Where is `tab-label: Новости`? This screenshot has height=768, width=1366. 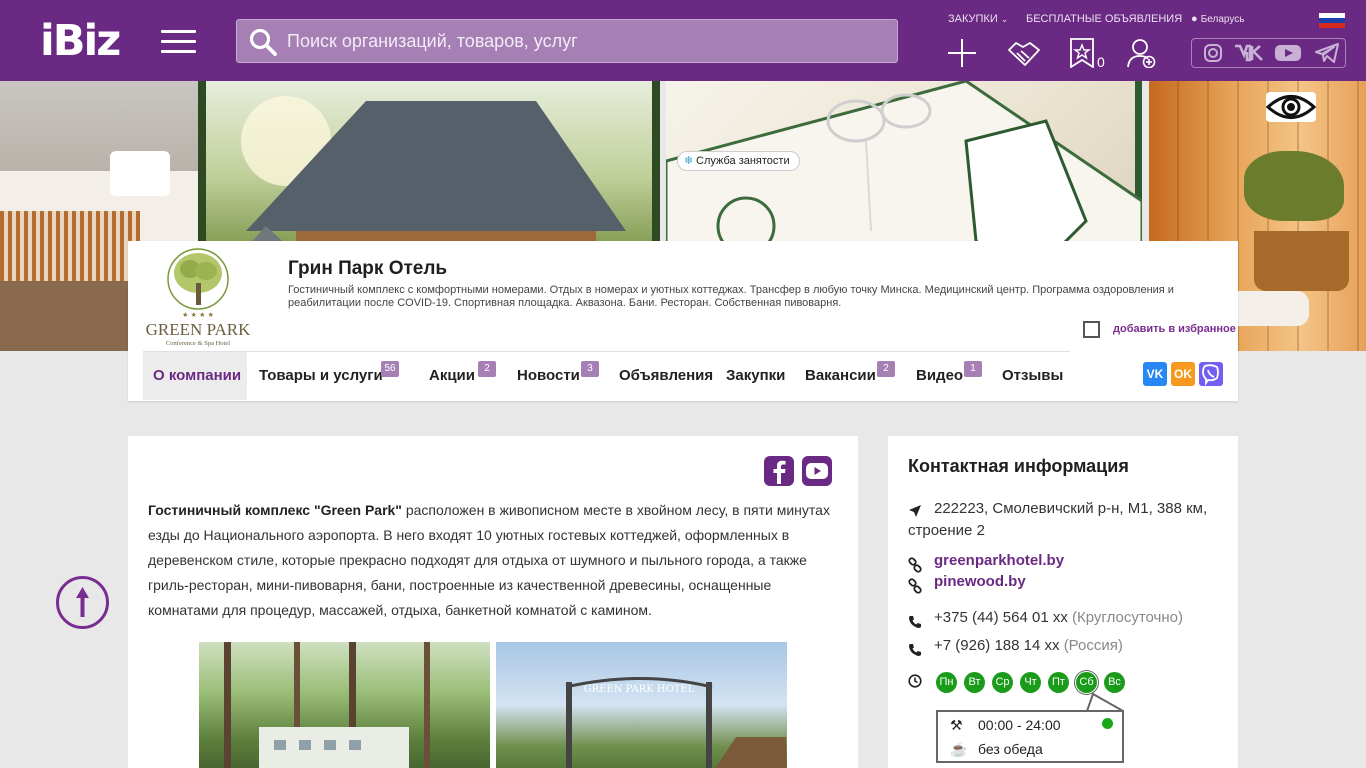 tab-label: Новости is located at coordinates (548, 375).